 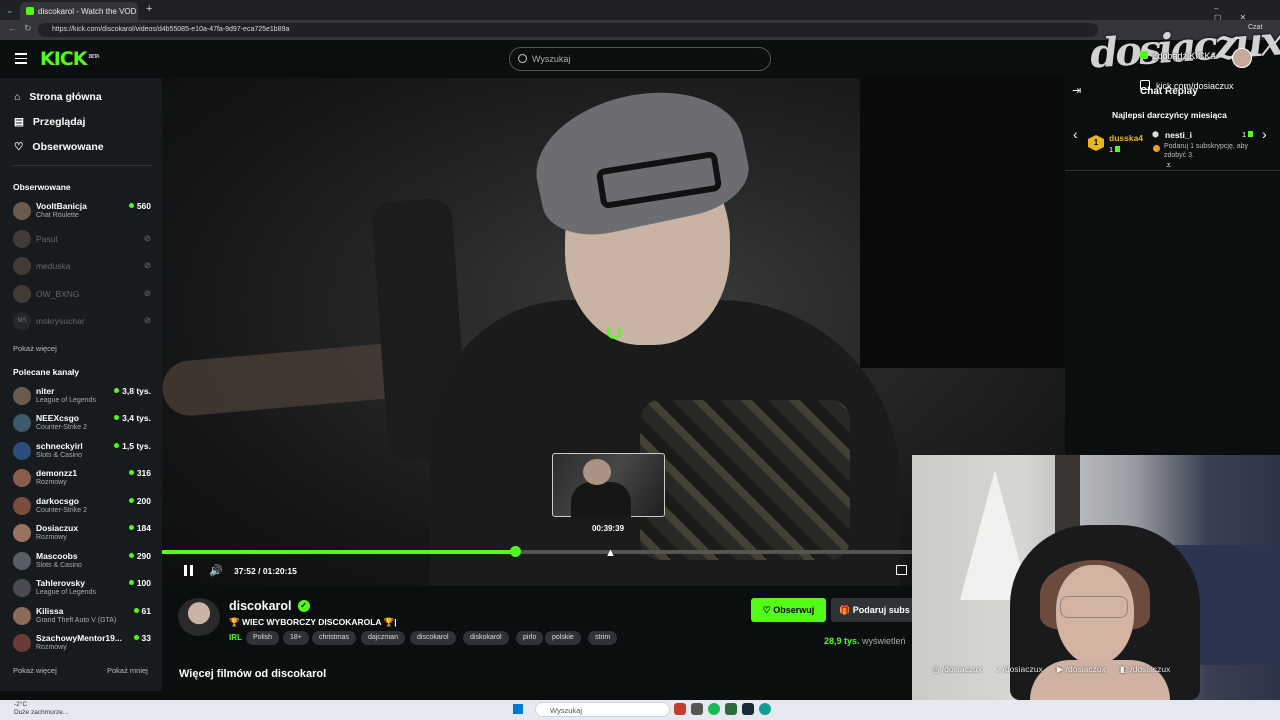 I want to click on instagram-handle: ◎ /dosiaczux, so click(x=957, y=668).